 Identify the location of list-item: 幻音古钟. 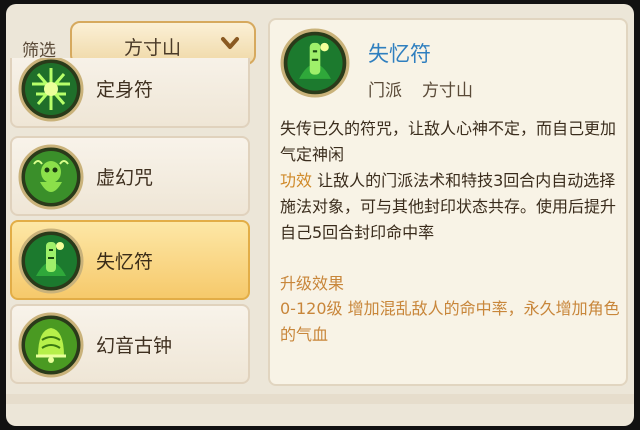
(130, 344).